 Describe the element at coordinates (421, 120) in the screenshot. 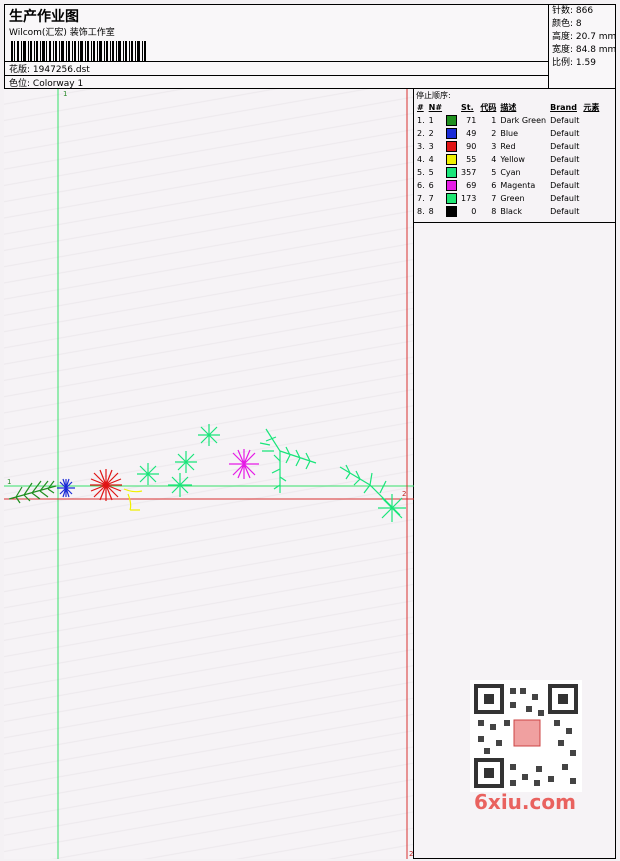

I see `row-index: 1.` at that location.